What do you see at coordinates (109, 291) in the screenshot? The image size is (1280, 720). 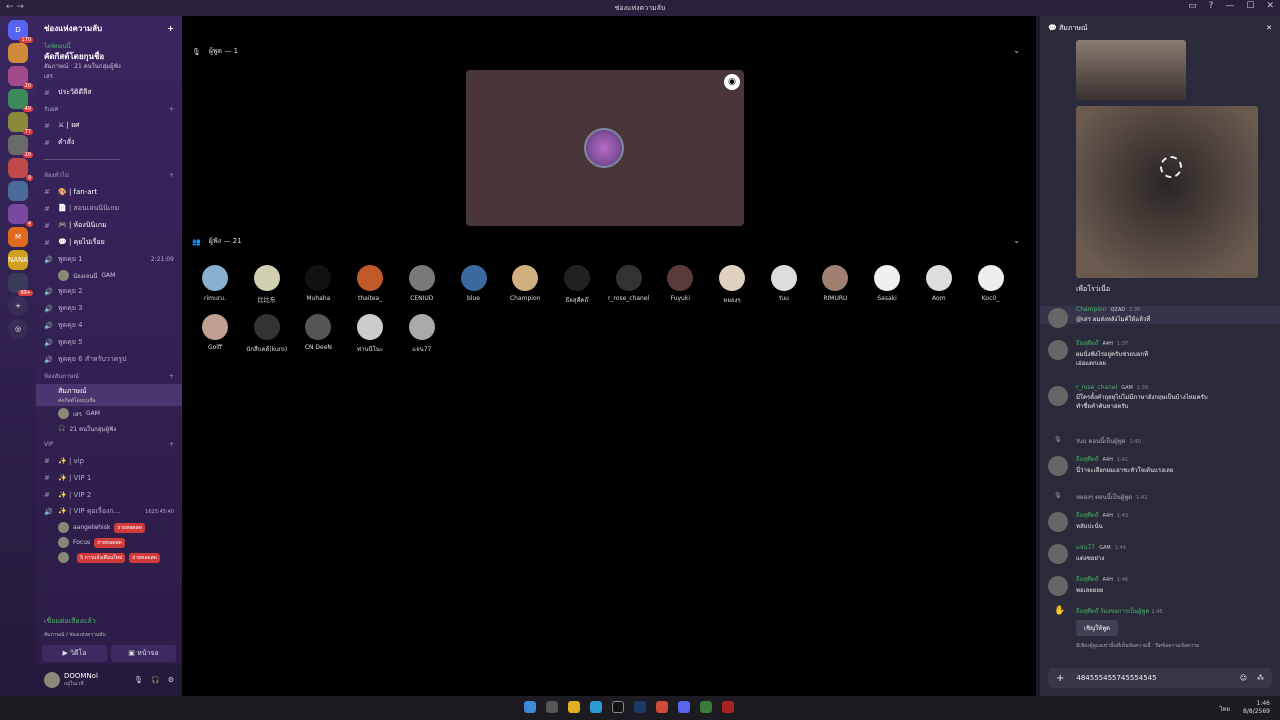 I see `voice-channel: 🔊 พูดคุย 2` at bounding box center [109, 291].